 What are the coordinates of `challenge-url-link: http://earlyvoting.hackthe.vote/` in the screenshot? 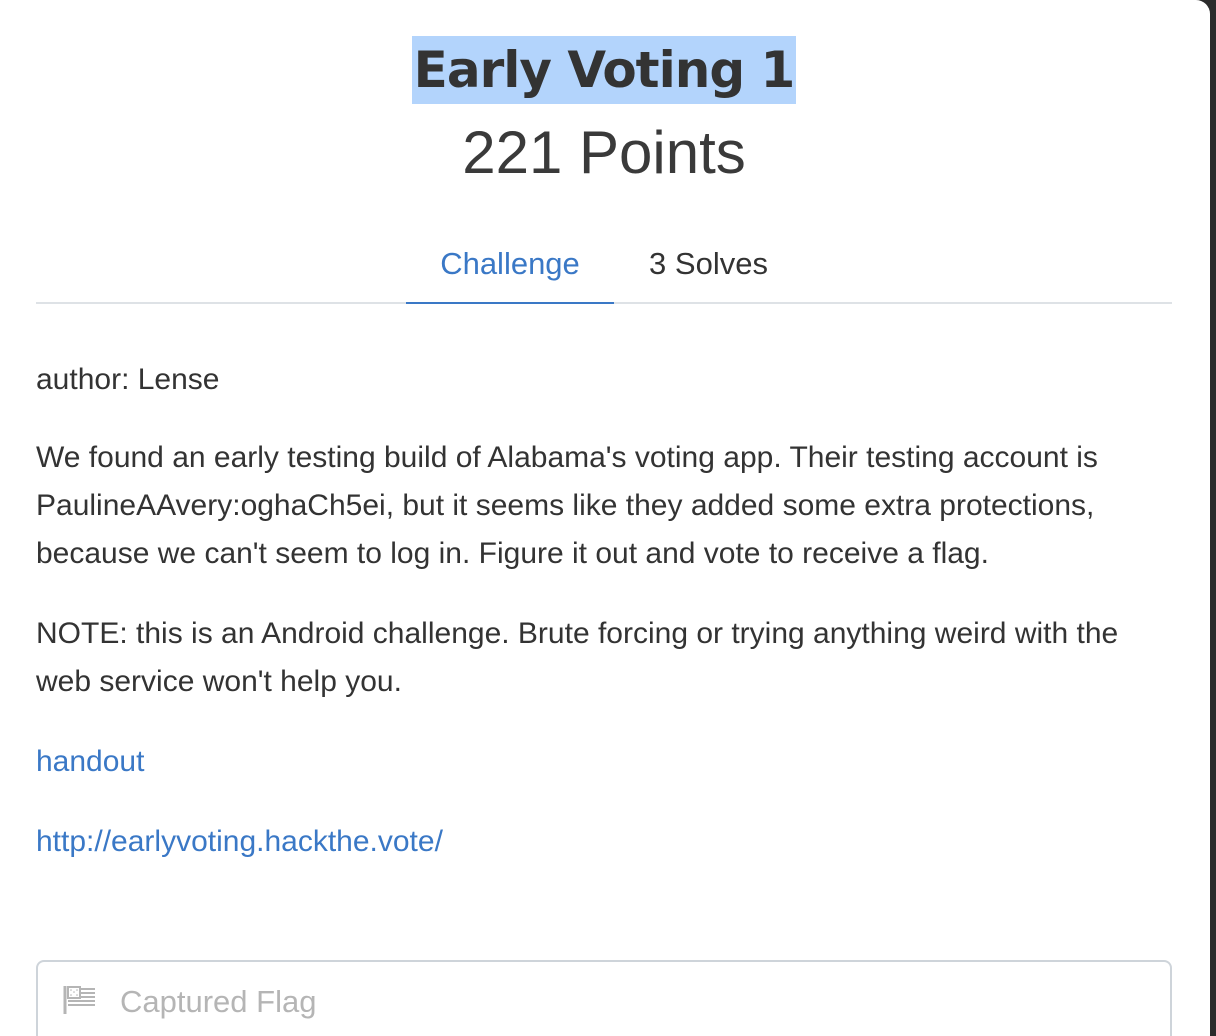 It's located at (239, 842).